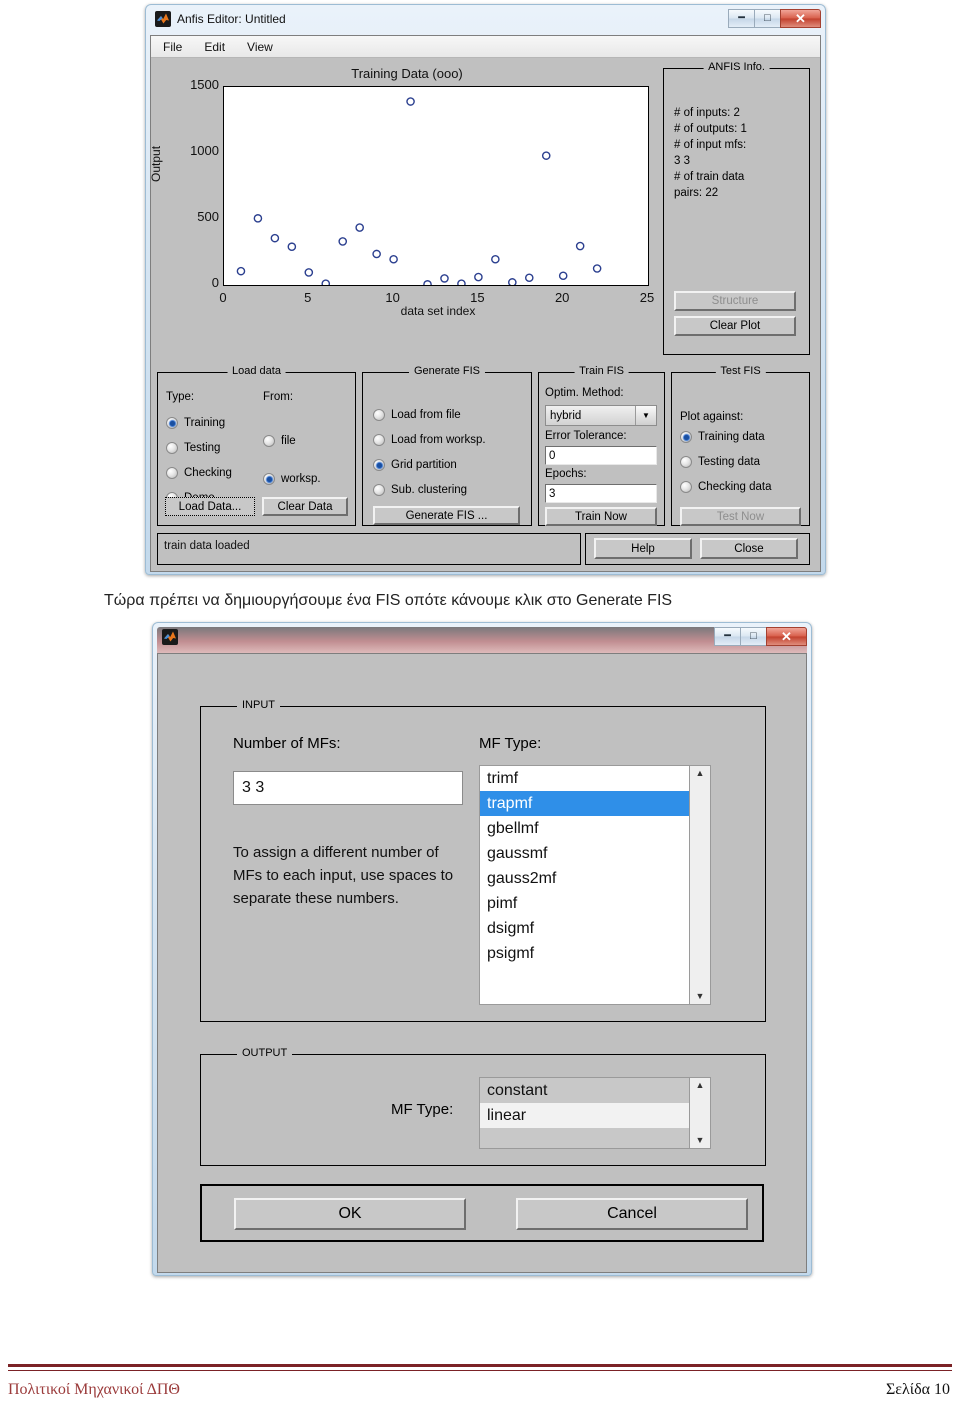 The width and height of the screenshot is (960, 1407). I want to click on ok-button: OK, so click(350, 1214).